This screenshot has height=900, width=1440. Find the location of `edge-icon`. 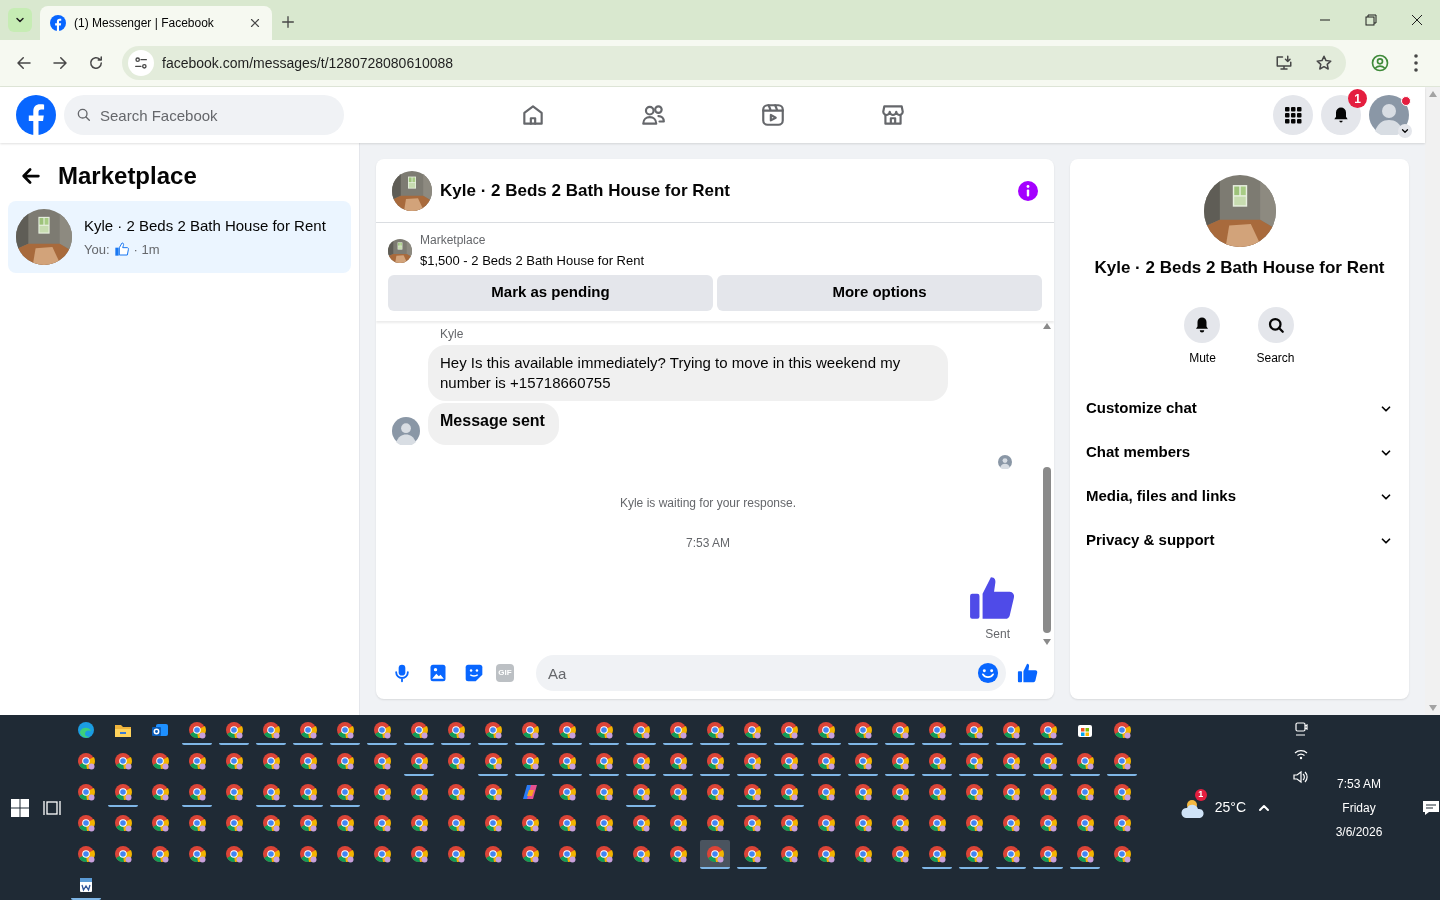

edge-icon is located at coordinates (86, 729).